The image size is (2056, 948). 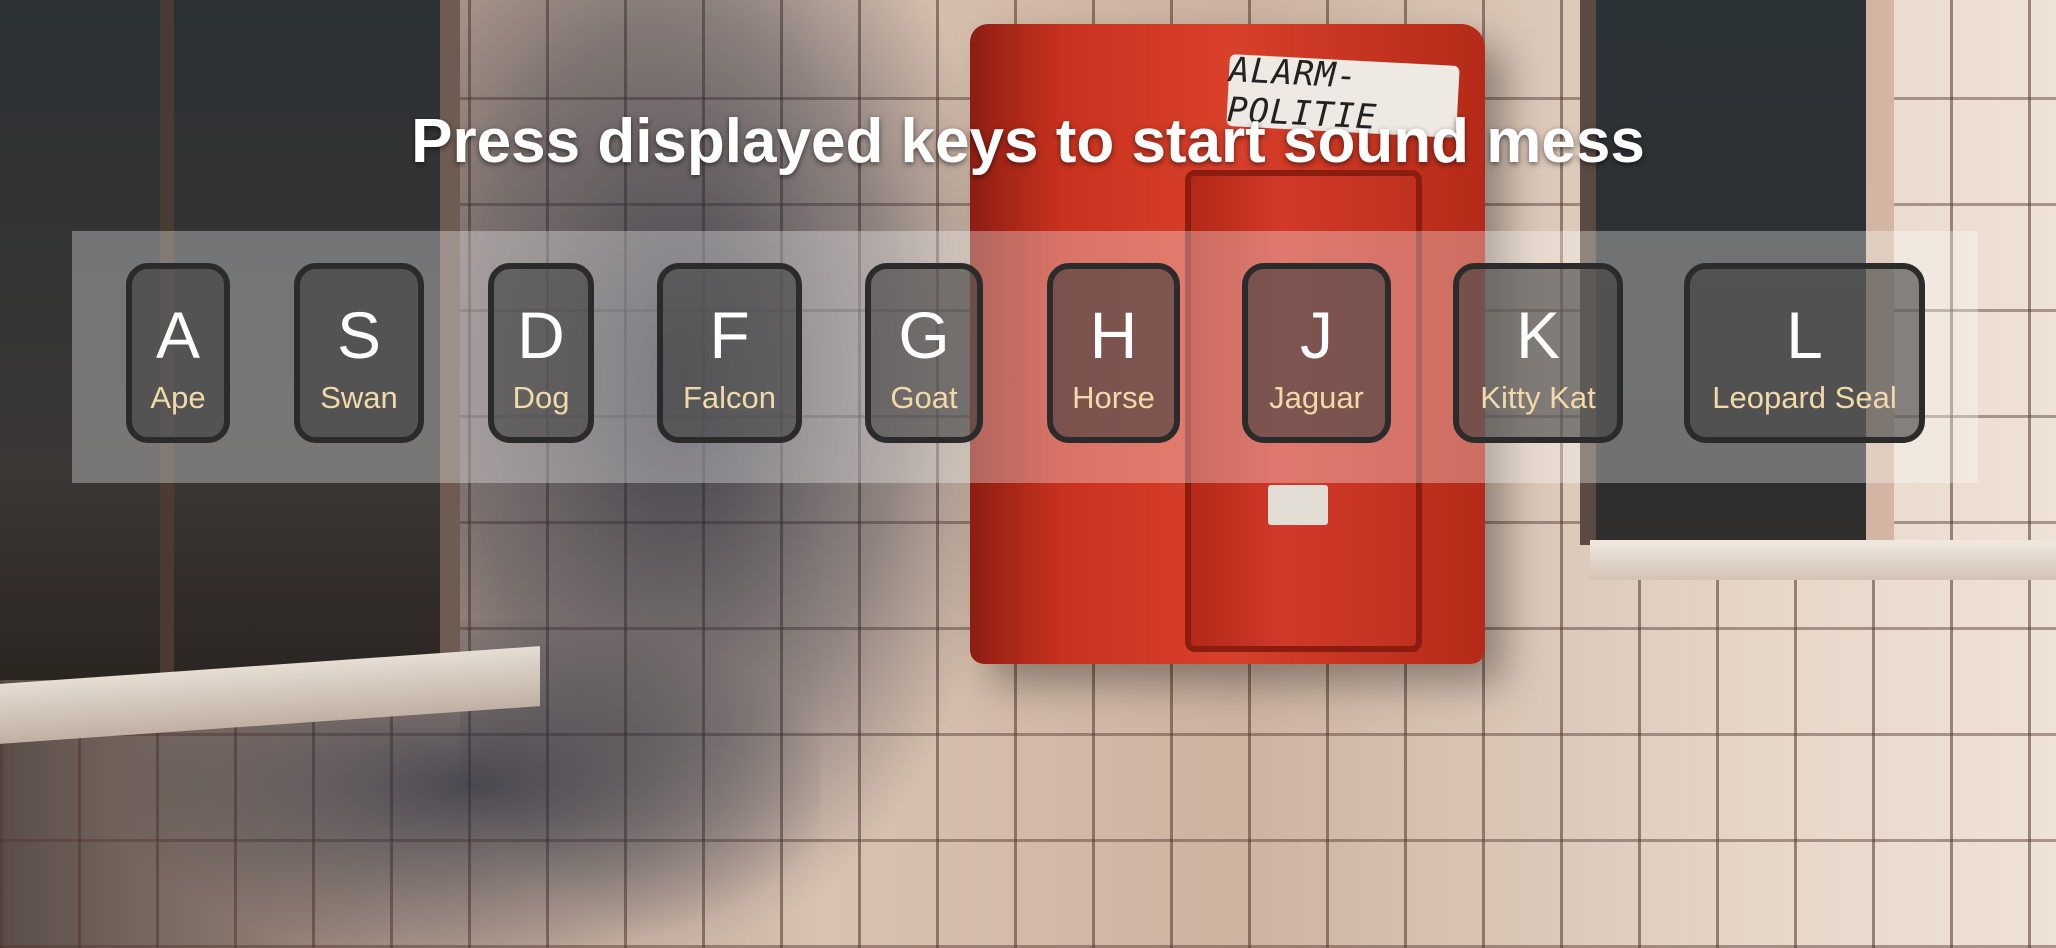 What do you see at coordinates (1028, 141) in the screenshot?
I see `page-title: Press displayed keys to start sound mess` at bounding box center [1028, 141].